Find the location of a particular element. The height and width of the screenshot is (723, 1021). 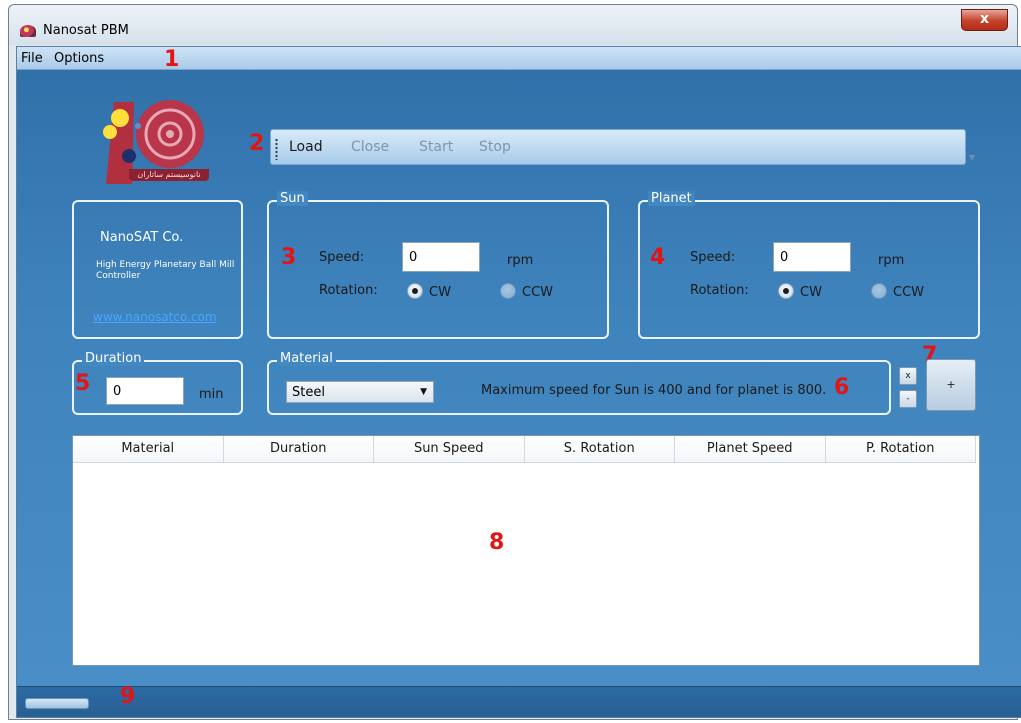

app-logo-icon is located at coordinates (28, 31).